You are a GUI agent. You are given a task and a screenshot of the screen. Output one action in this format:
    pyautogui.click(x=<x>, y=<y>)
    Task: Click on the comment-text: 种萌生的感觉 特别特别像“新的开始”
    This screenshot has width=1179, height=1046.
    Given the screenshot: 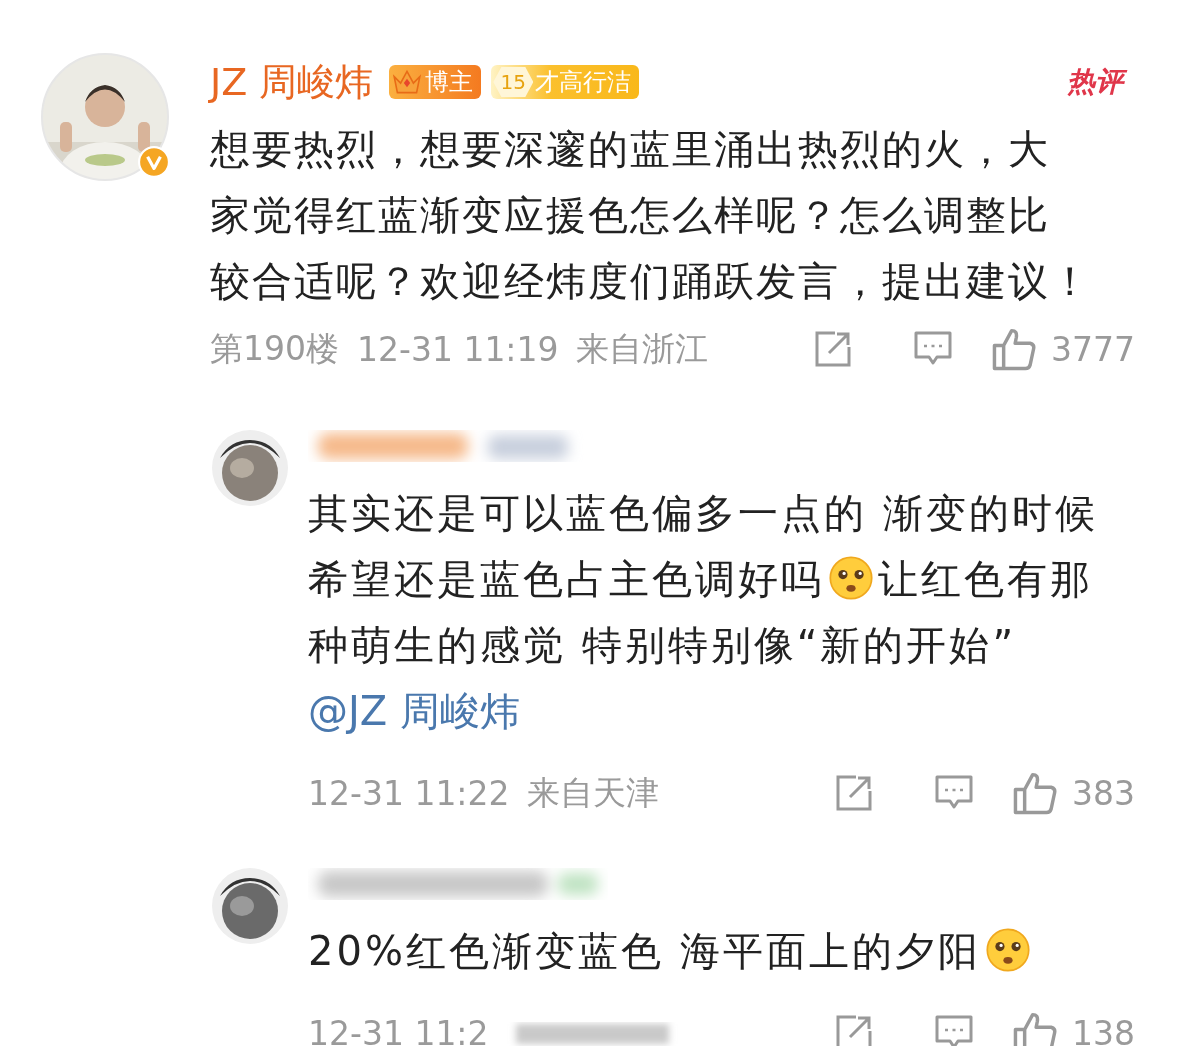 What is the action you would take?
    pyautogui.click(x=662, y=645)
    